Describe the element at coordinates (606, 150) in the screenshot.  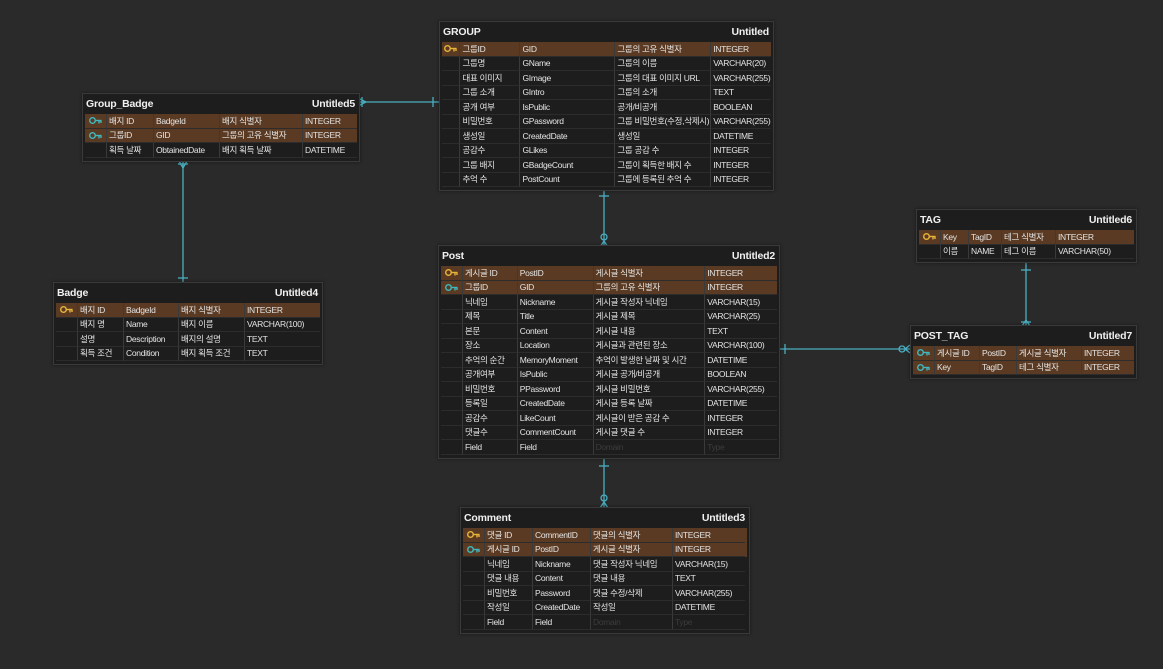
I see `table-row: 공감수 GLikes 그룹 공감 수 INTEGER` at that location.